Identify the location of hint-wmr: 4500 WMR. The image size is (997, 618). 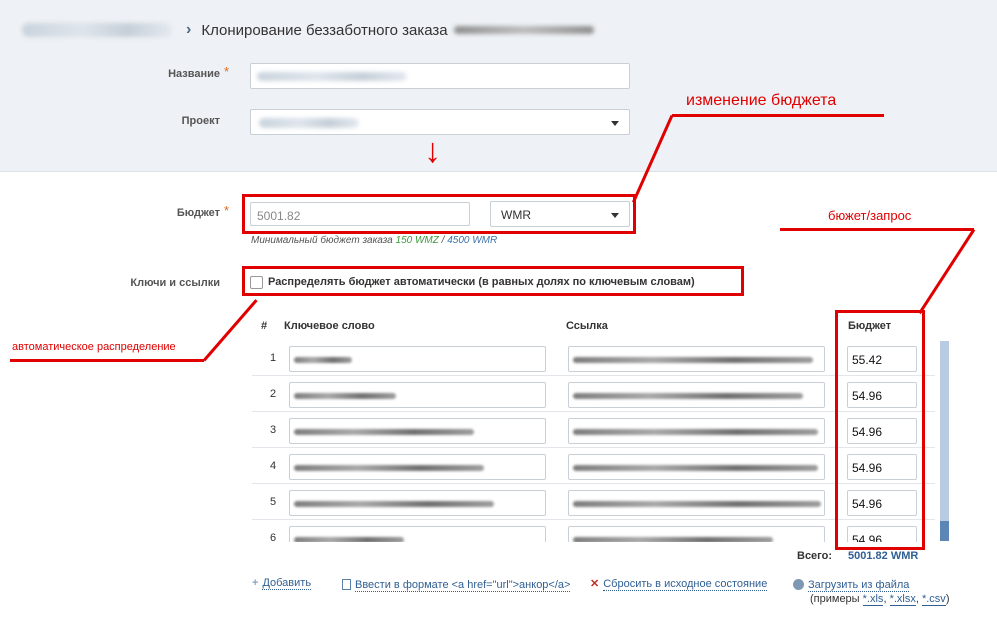
(472, 240).